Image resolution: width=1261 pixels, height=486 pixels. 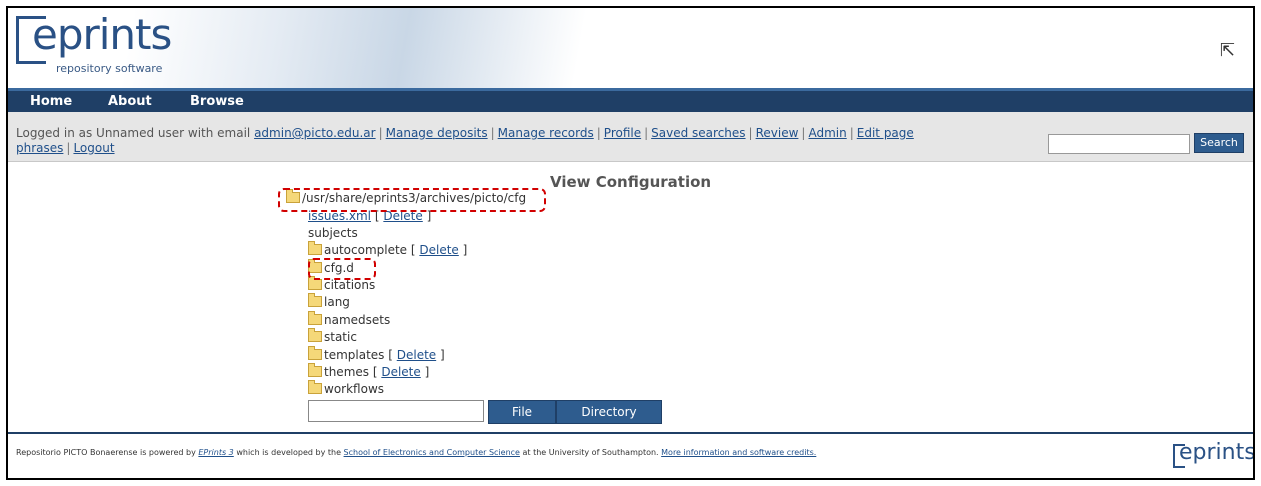 I want to click on search-input, so click(x=1119, y=144).